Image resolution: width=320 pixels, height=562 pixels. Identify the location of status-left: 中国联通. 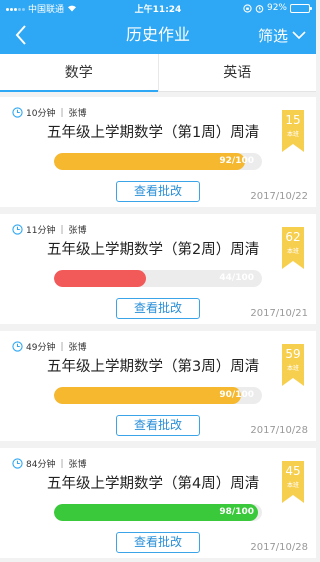
(61, 8).